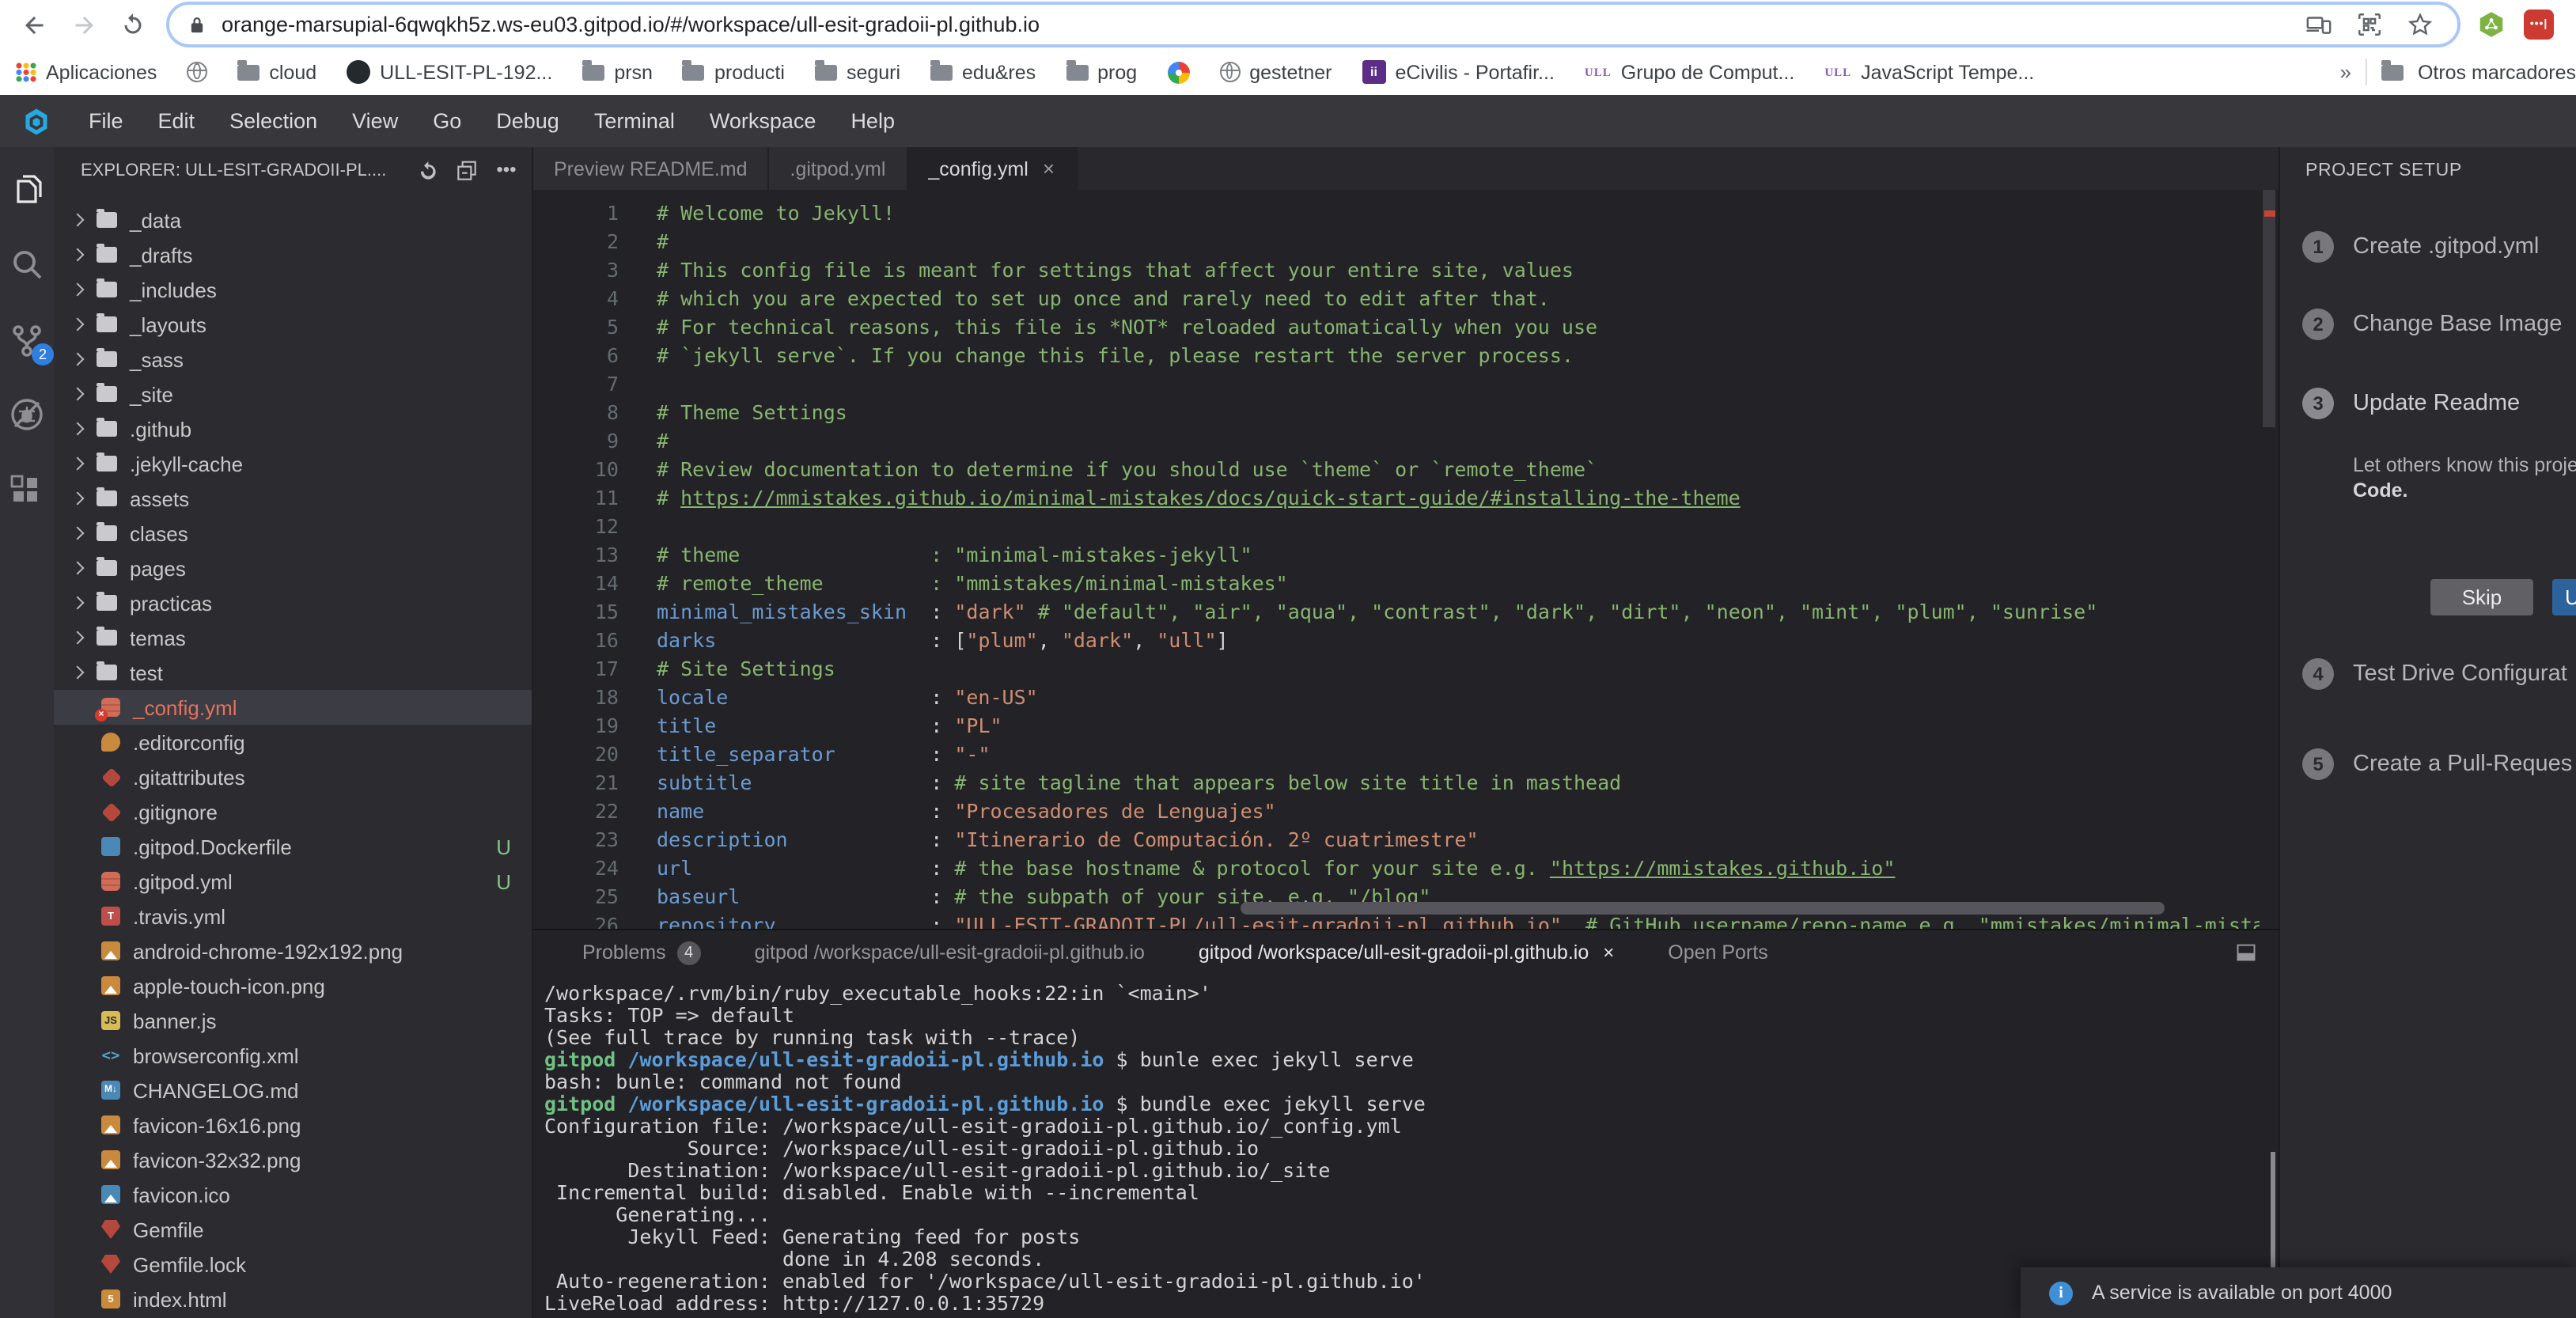  Describe the element at coordinates (293, 533) in the screenshot. I see `tree-item-clases: clases` at that location.